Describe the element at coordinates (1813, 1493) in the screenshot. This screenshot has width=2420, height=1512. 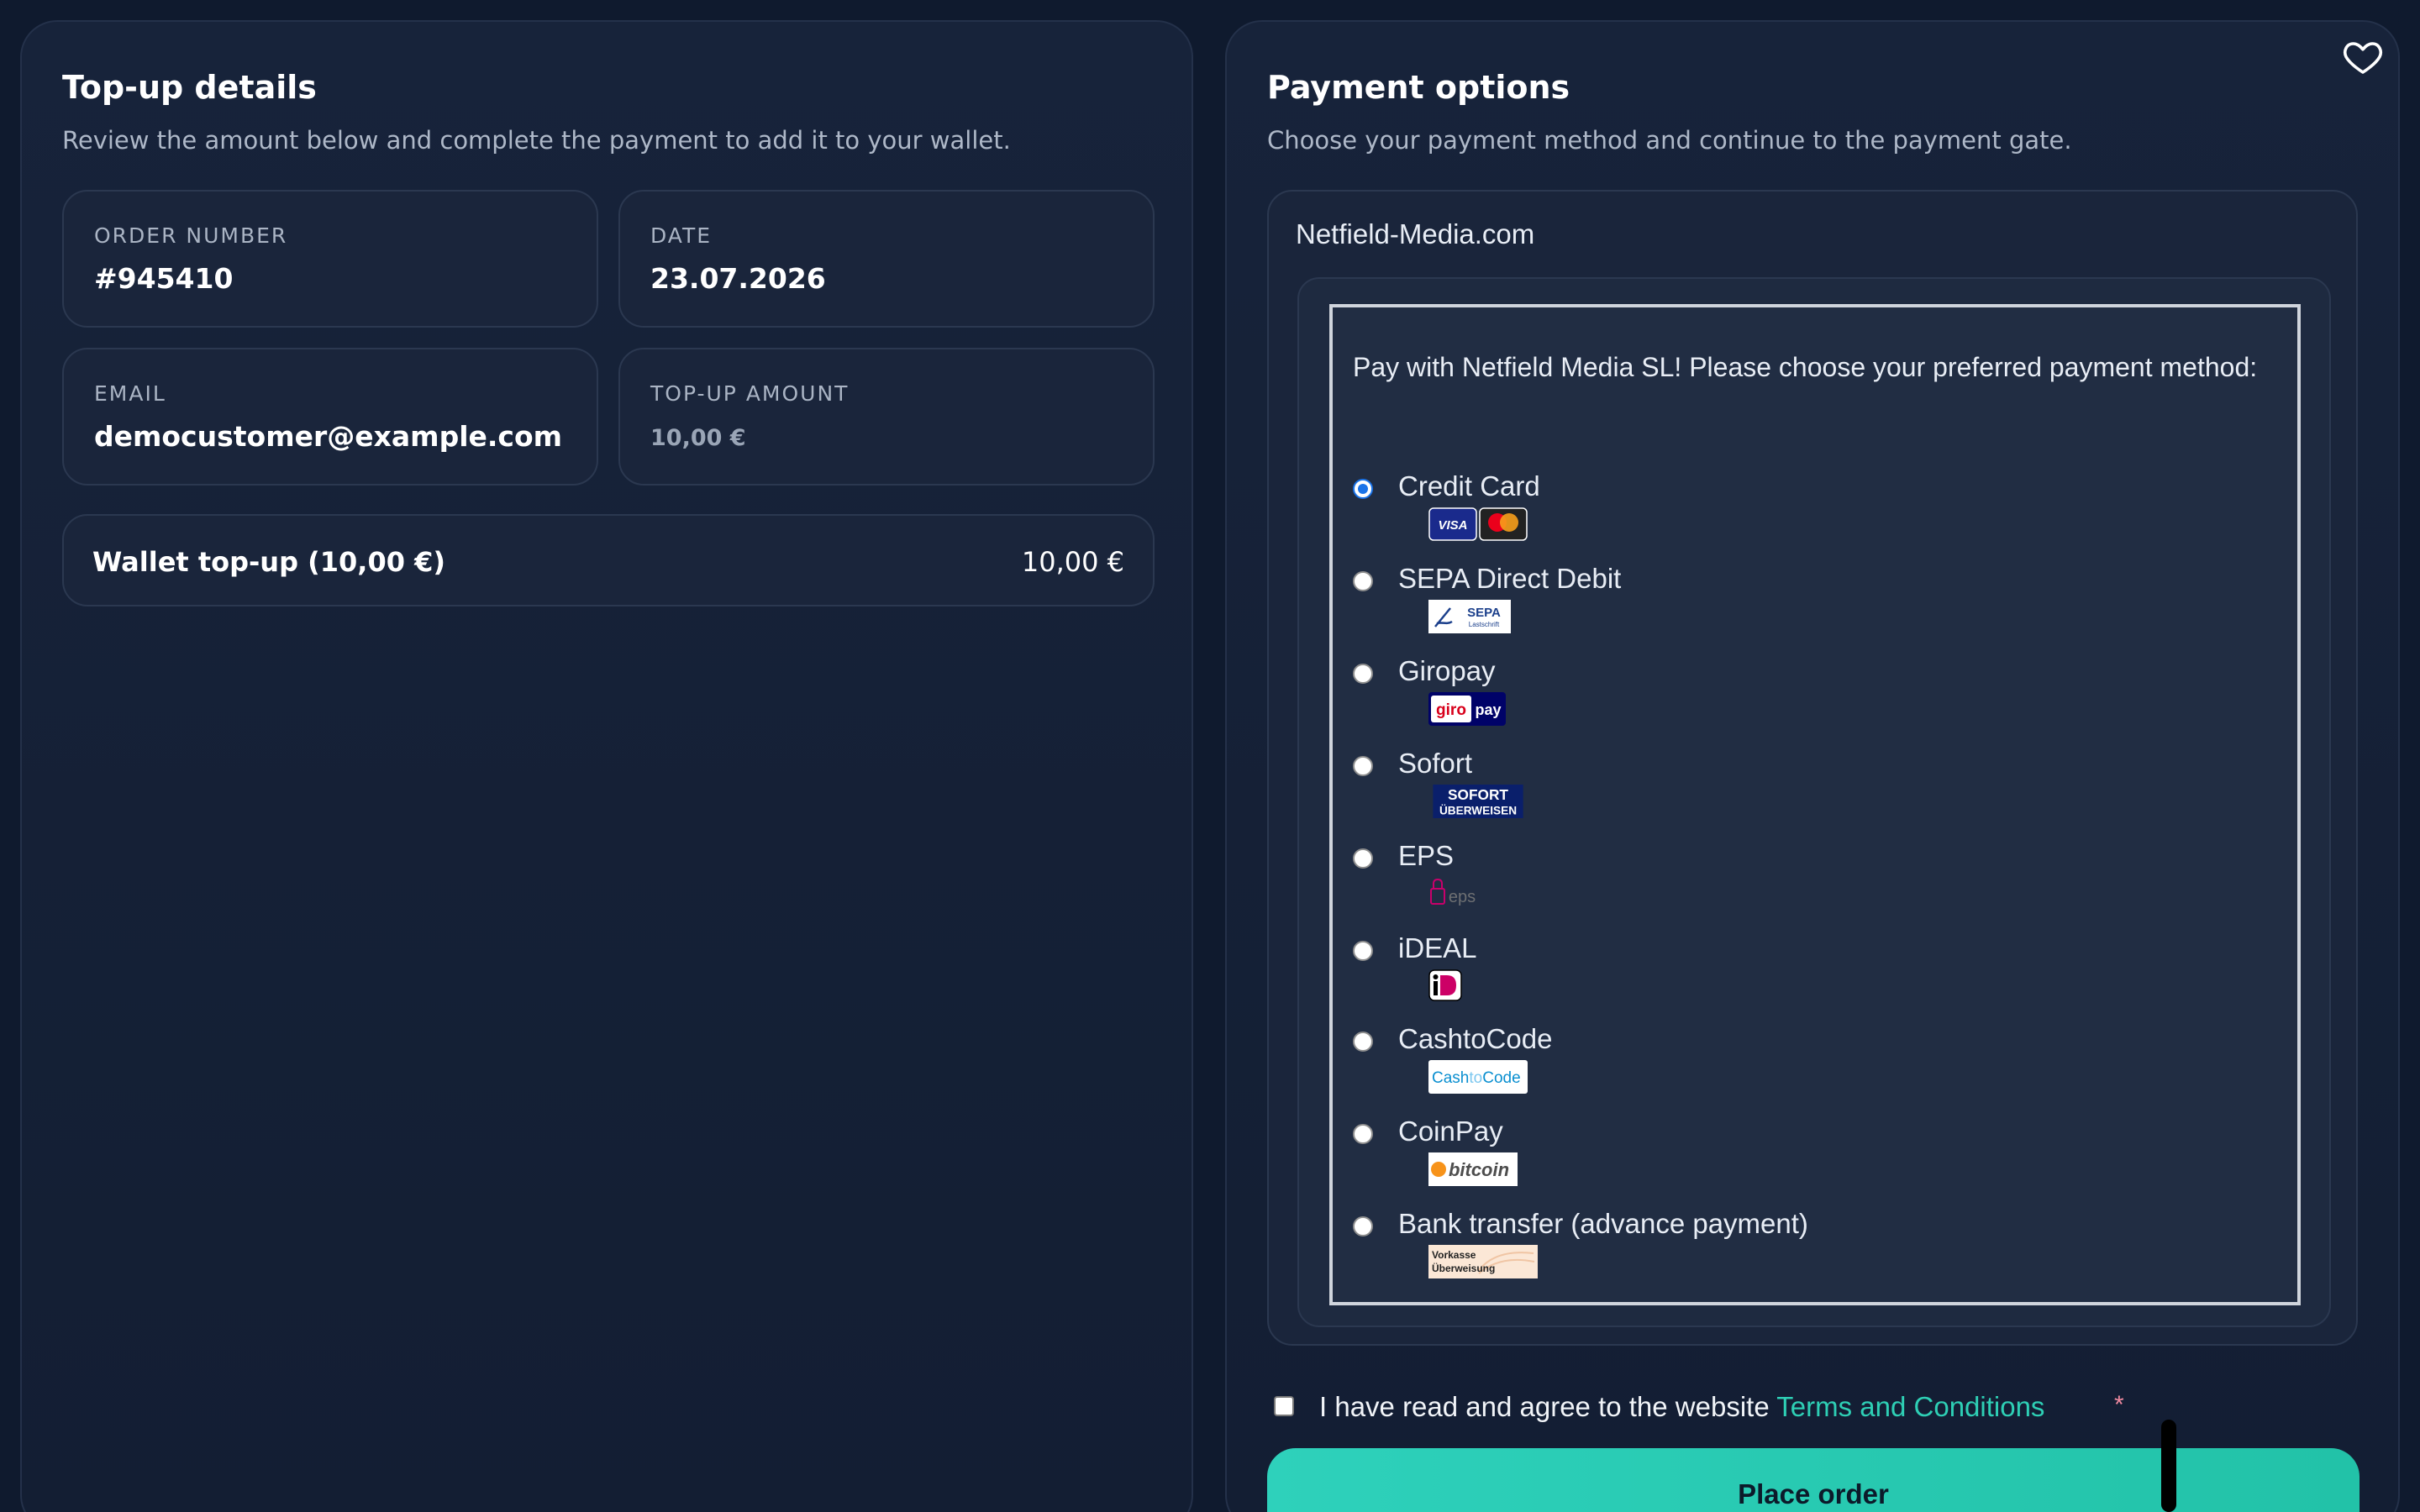
I see `place-order-label: Place order` at that location.